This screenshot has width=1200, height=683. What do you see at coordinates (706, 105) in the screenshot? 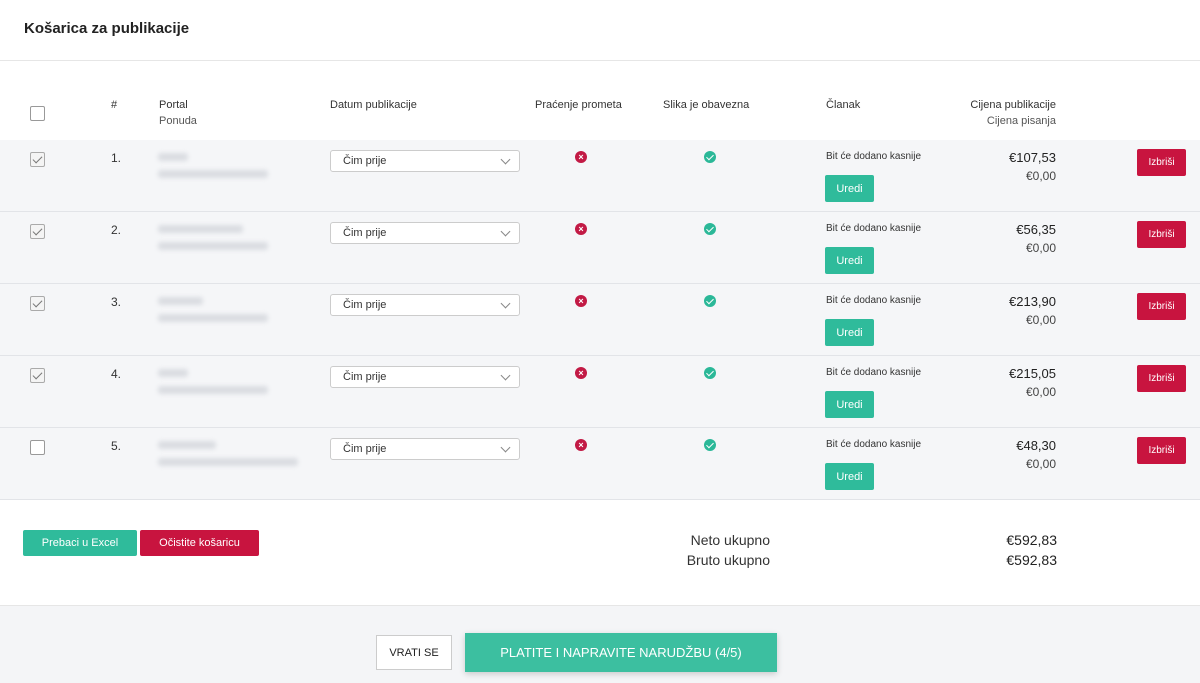
I see `column-image-required: Slika je obavezna` at bounding box center [706, 105].